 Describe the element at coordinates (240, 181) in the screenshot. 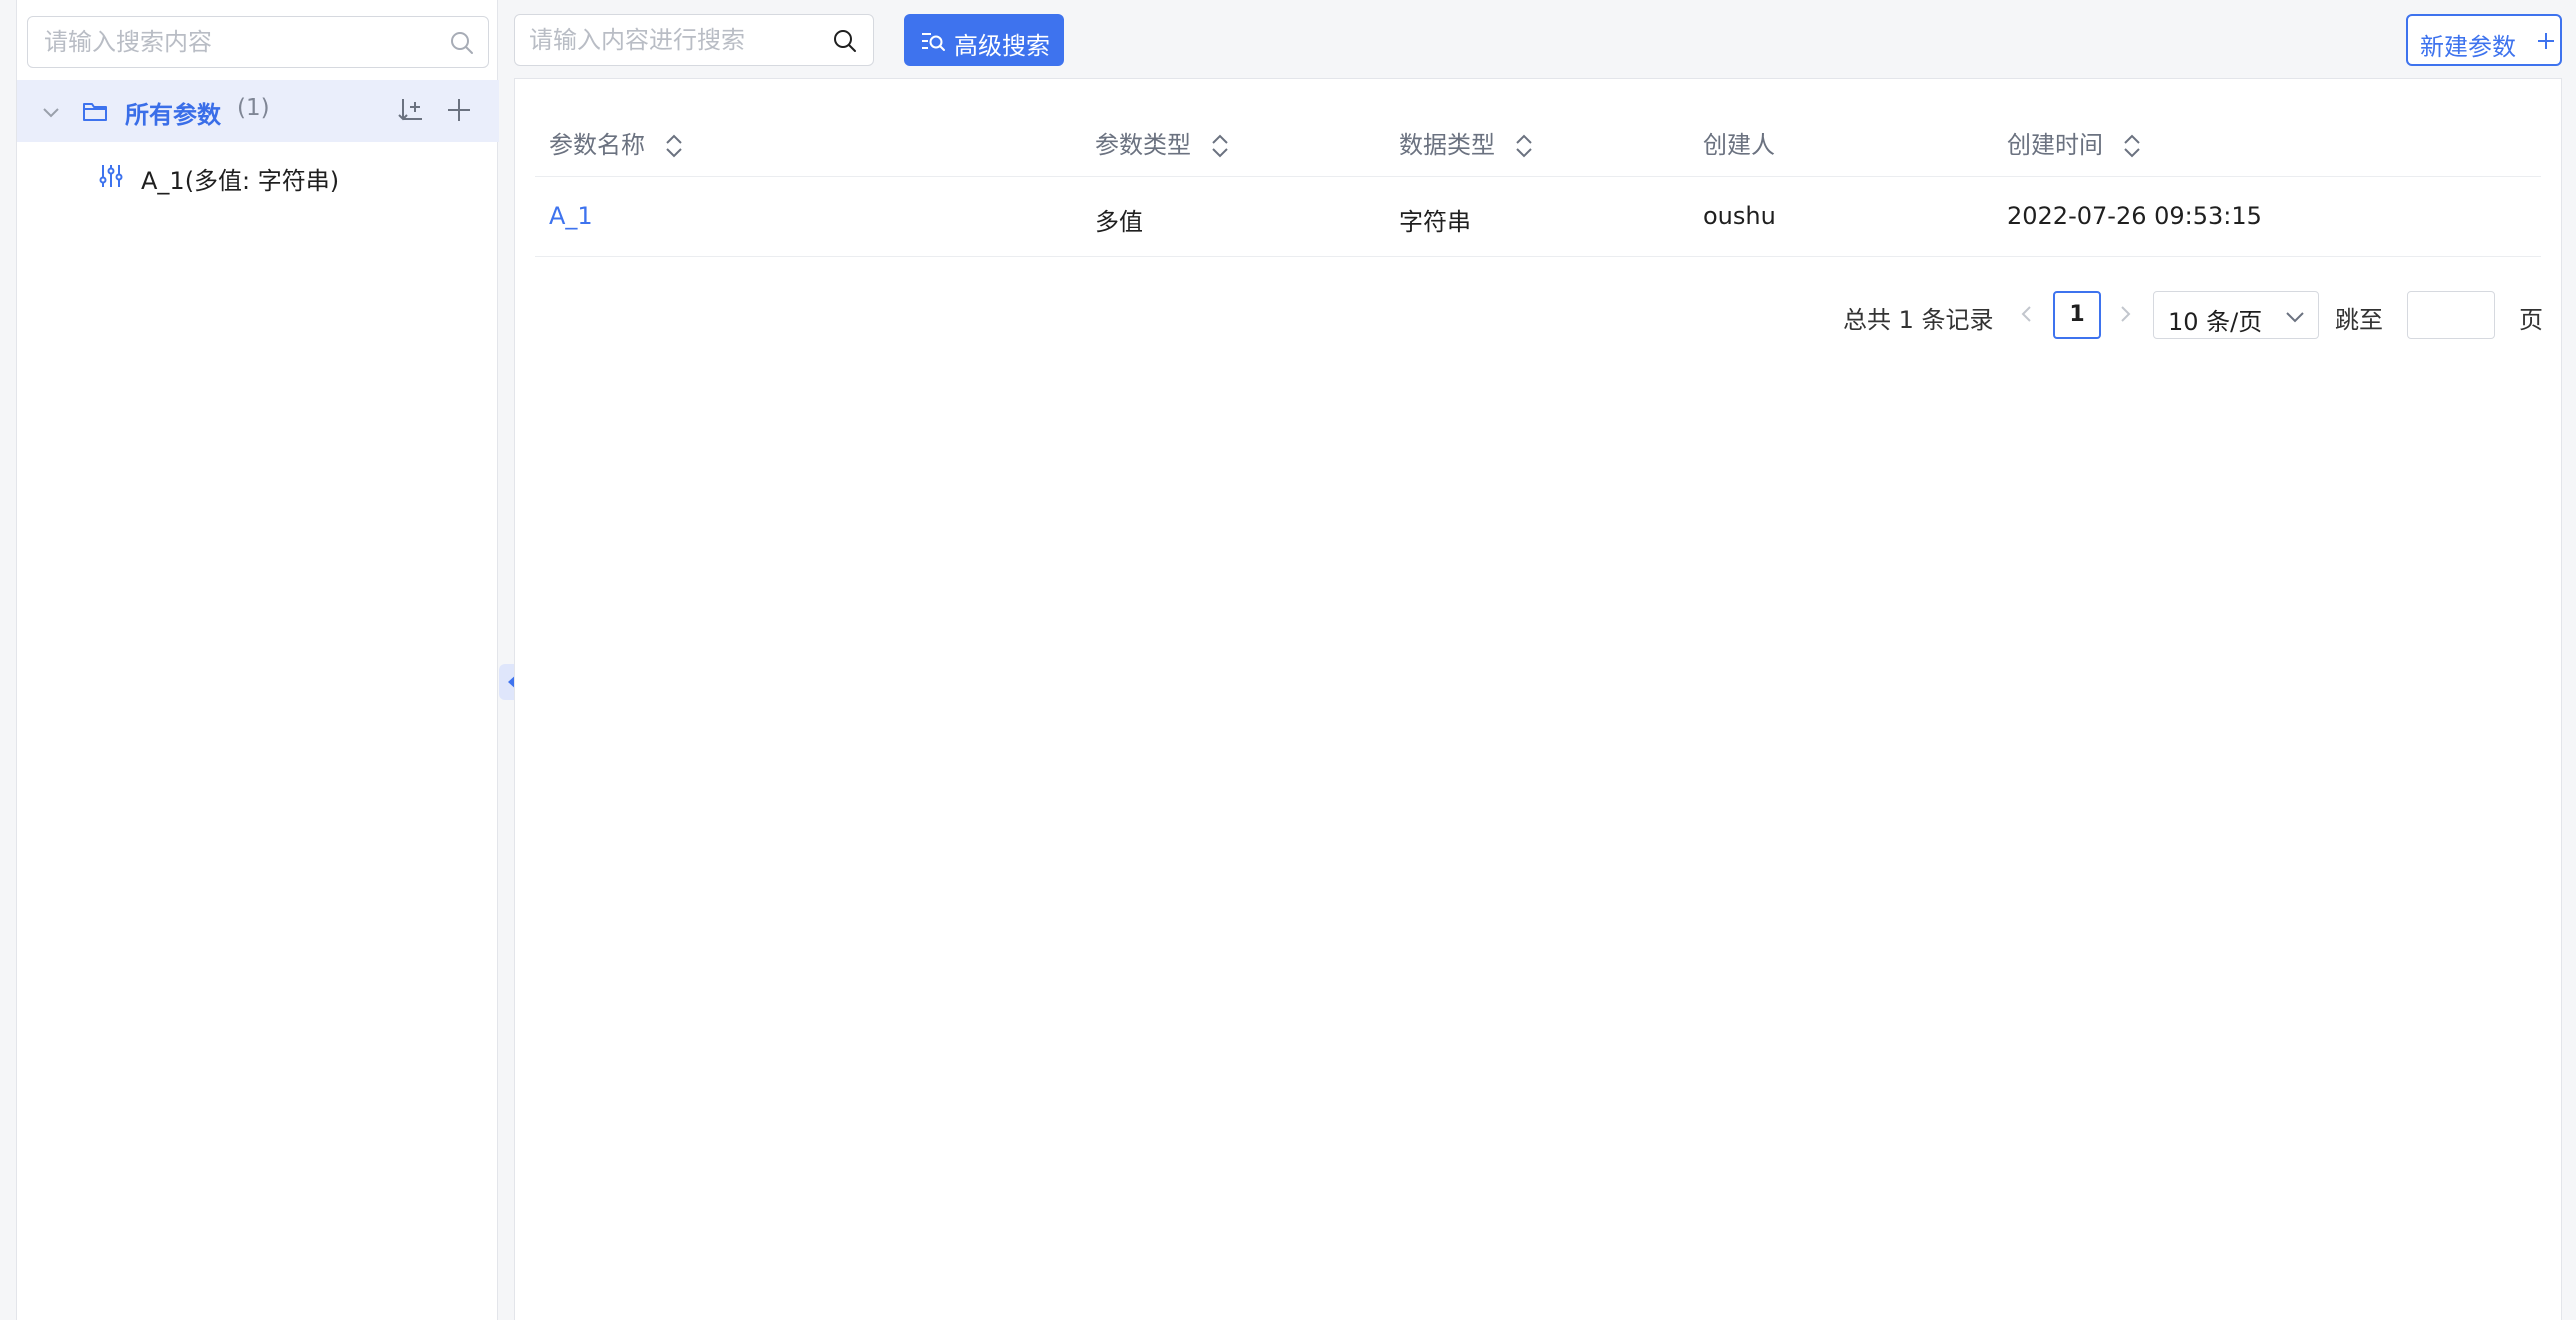

I see `tree-node-label: A_1(多值: 字符串)` at that location.